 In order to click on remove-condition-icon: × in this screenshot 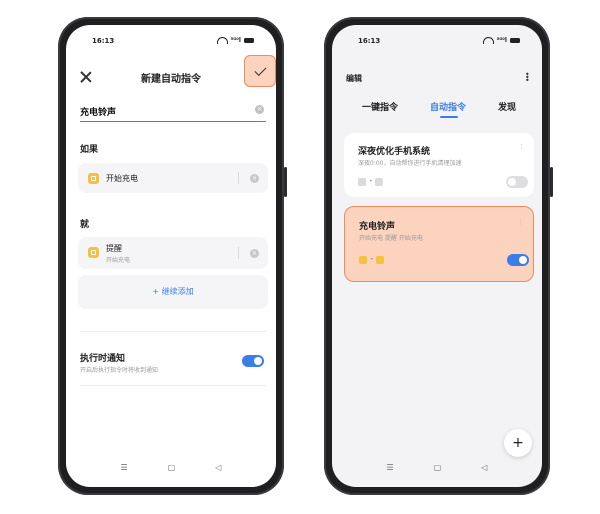, I will do `click(254, 178)`.